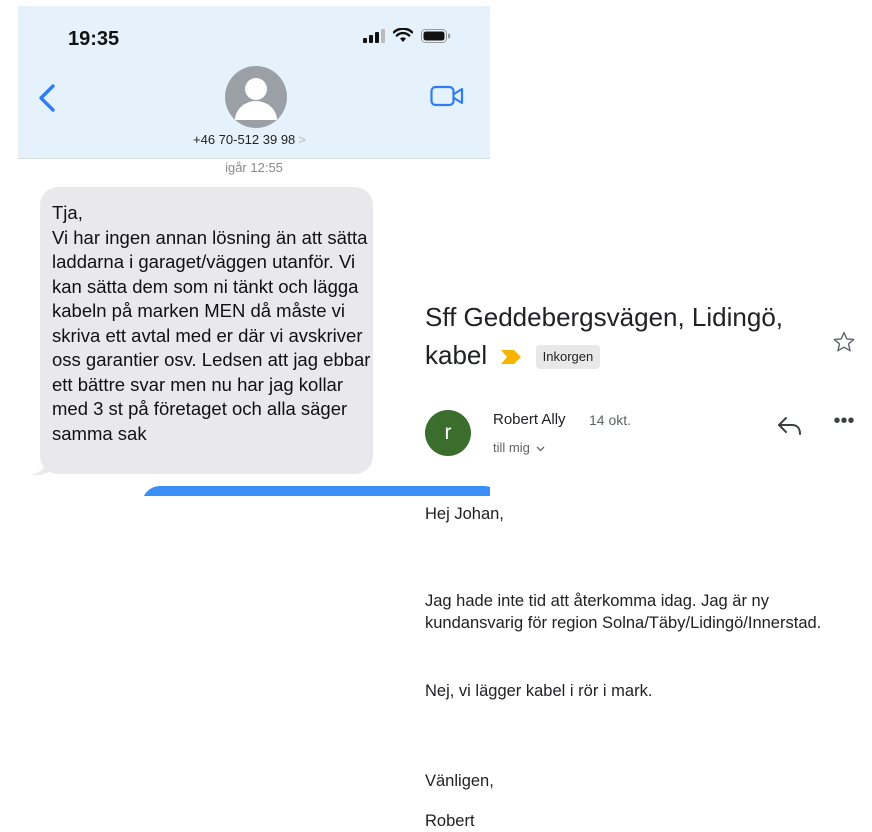 This screenshot has height=832, width=872. I want to click on contact-number: +46 70-512 39 98 >, so click(249, 139).